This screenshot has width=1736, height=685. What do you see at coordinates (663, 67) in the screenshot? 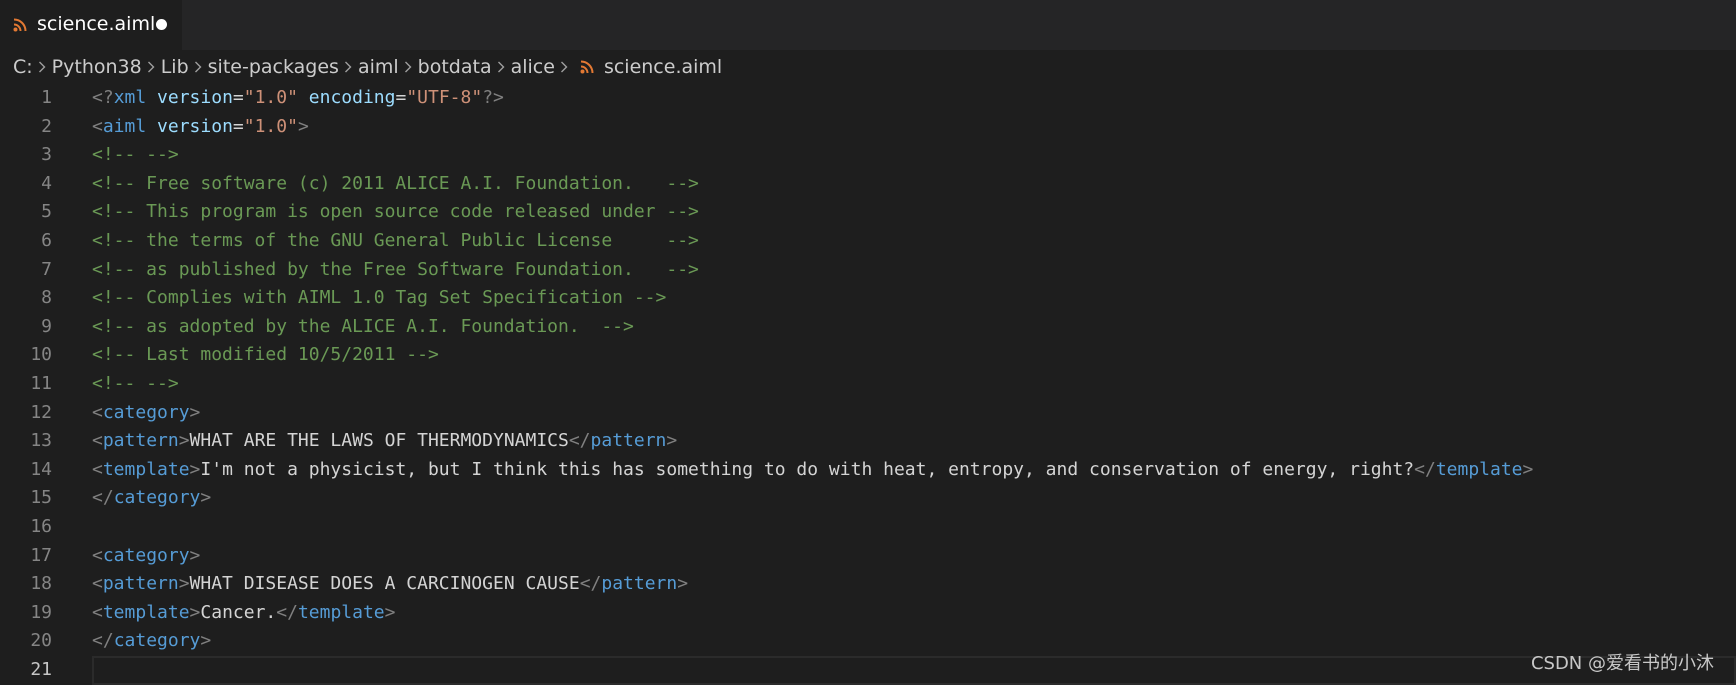
I see `breadcrumb-item: science.aiml` at bounding box center [663, 67].